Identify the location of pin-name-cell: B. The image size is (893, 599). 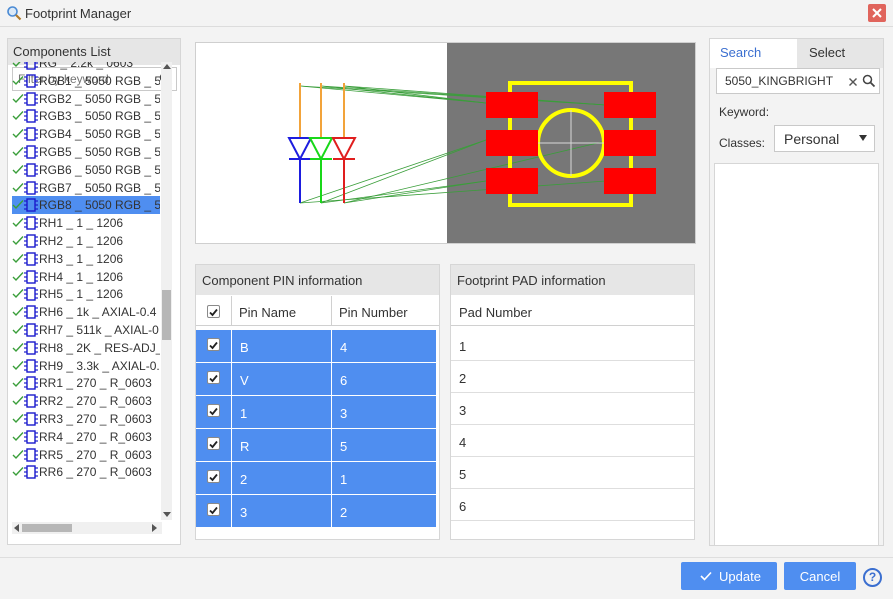
(281, 346).